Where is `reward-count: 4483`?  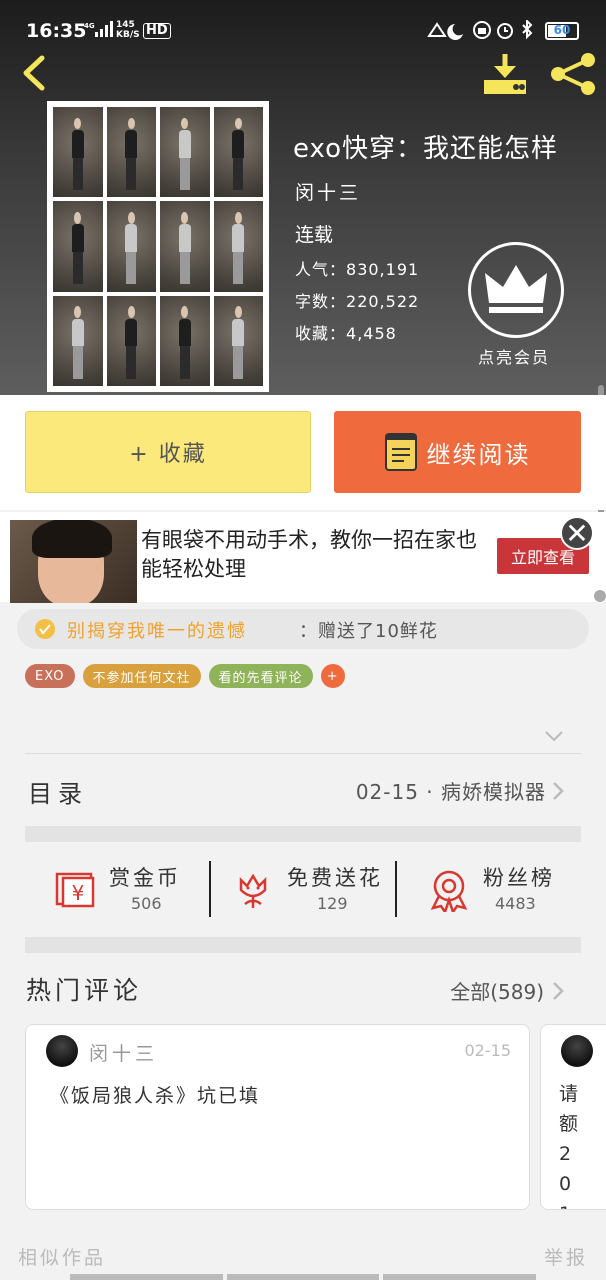
reward-count: 4483 is located at coordinates (515, 903).